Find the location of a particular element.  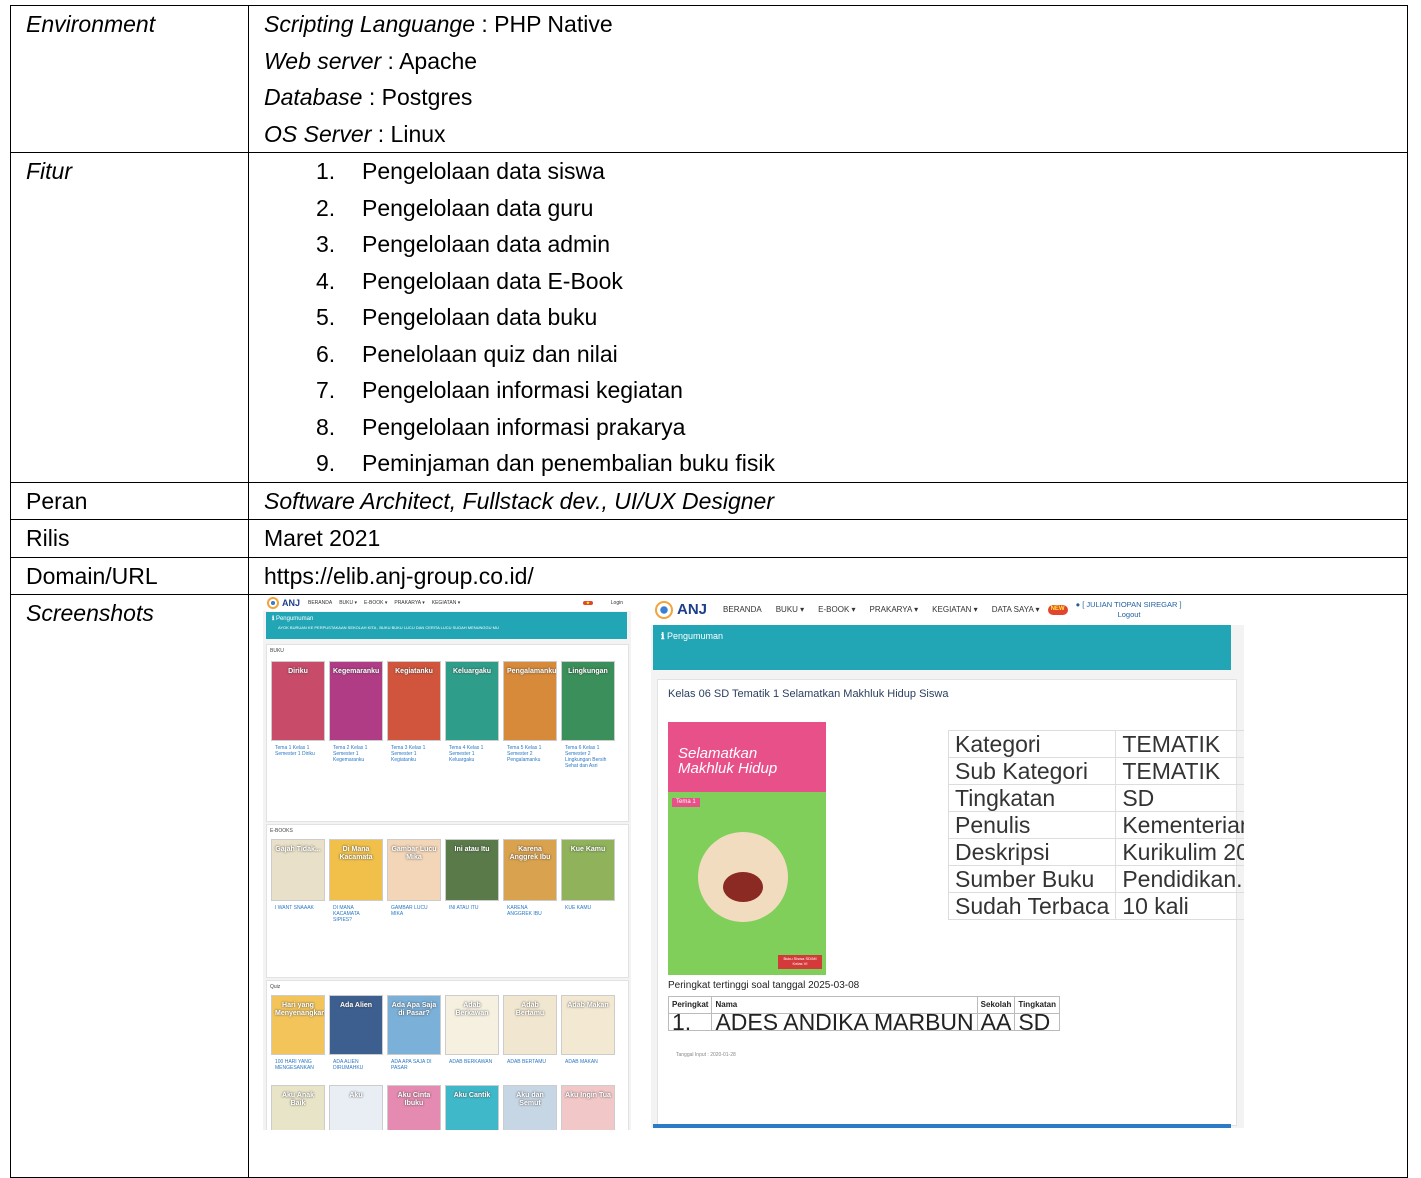

book-cover-title: Aku dan Semut is located at coordinates (530, 1099).